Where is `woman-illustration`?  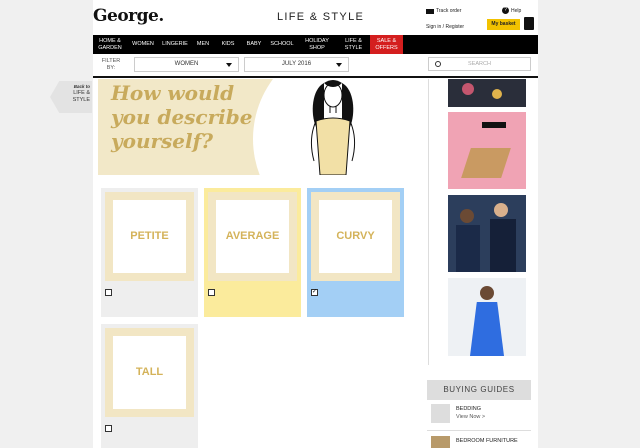 woman-illustration is located at coordinates (333, 127).